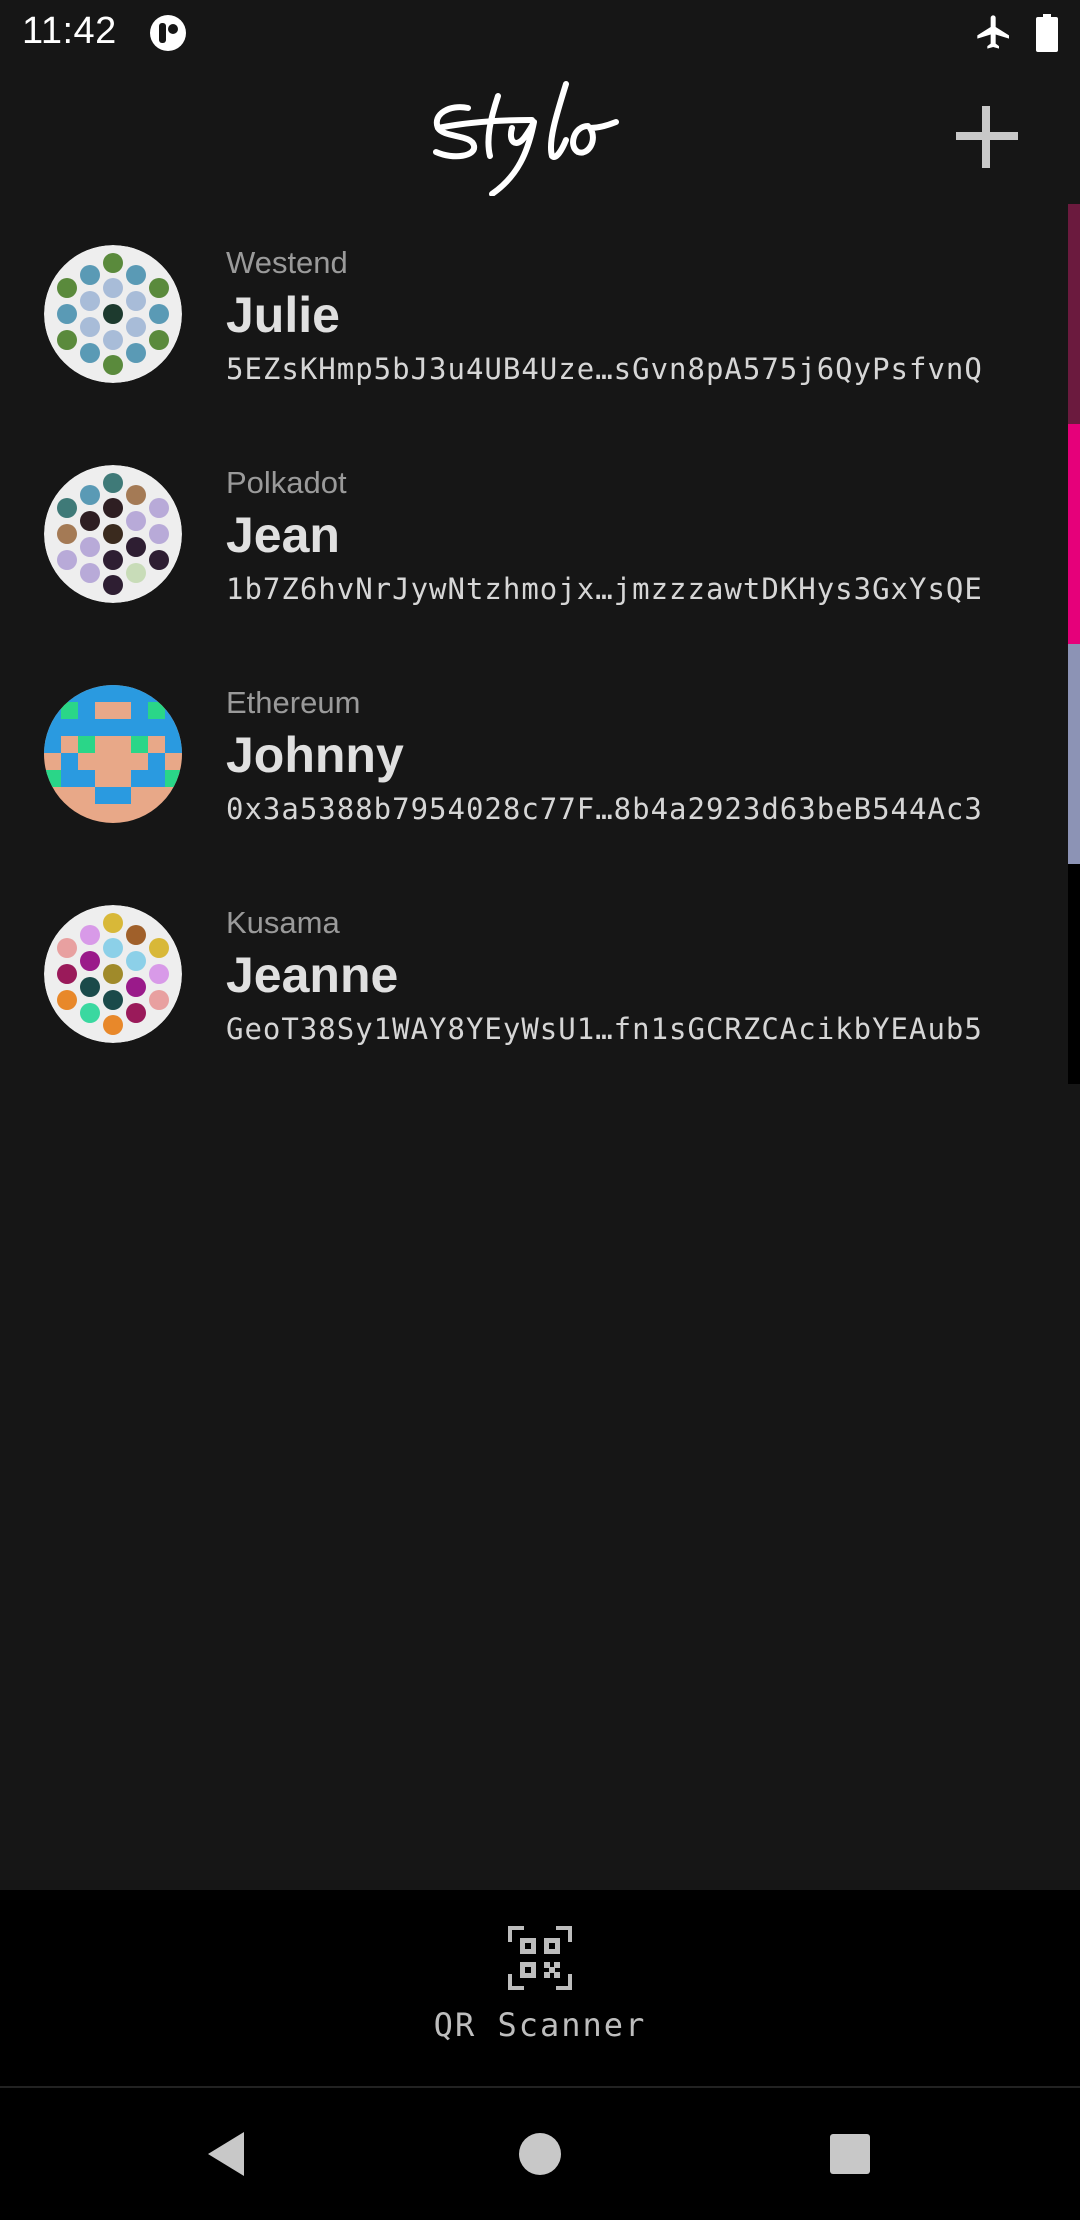 The width and height of the screenshot is (1080, 2220). I want to click on app-header, so click(540, 136).